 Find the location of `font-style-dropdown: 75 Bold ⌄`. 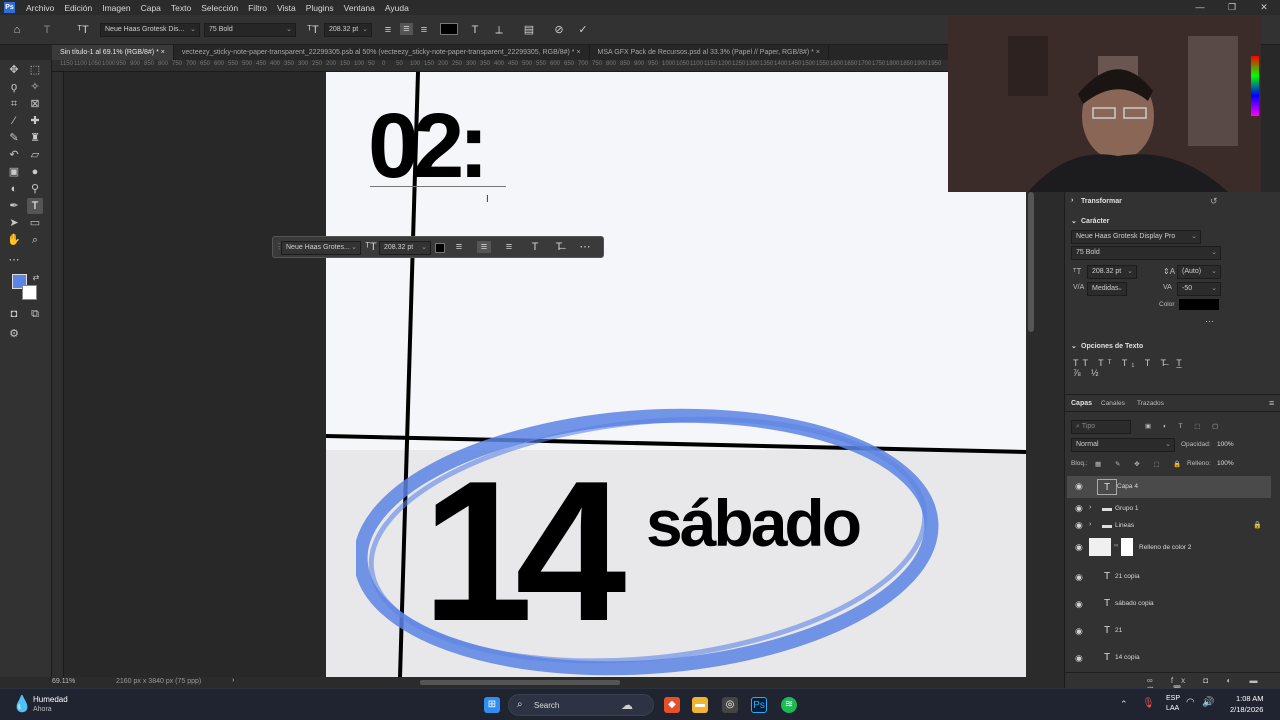

font-style-dropdown: 75 Bold ⌄ is located at coordinates (250, 30).